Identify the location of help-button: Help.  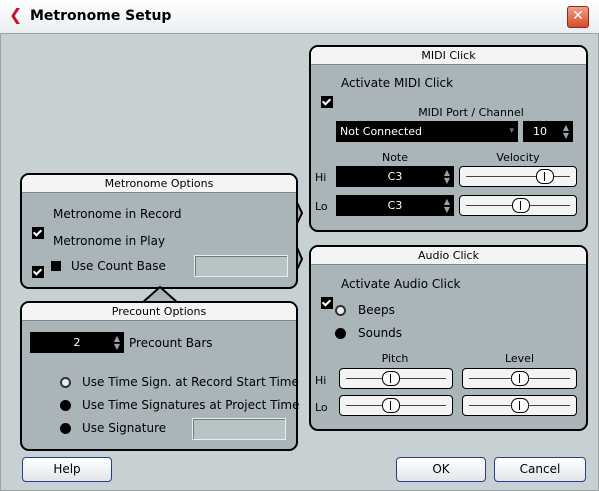
(67, 469).